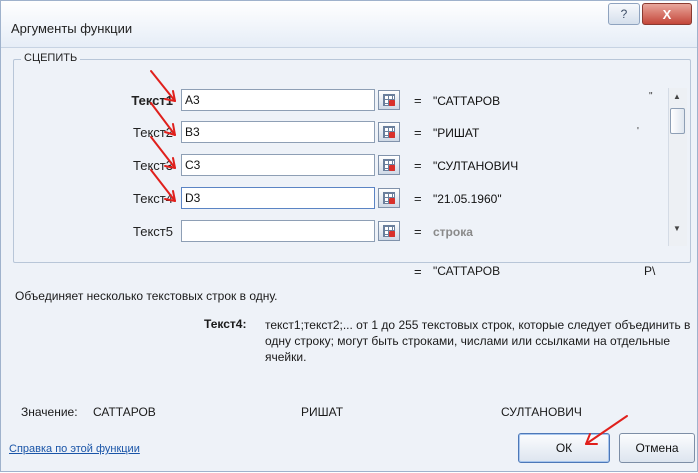 The width and height of the screenshot is (698, 473). I want to click on function-name: СЦЕПИТЬ, so click(51, 58).